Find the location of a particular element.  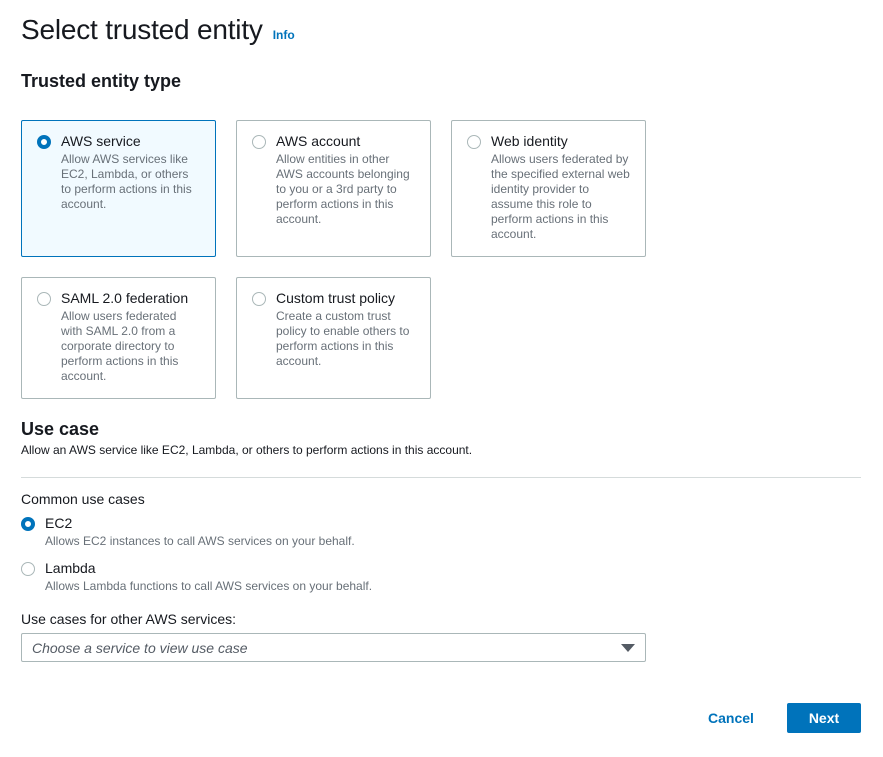

title-row: Select trusted entity Info is located at coordinates (158, 30).